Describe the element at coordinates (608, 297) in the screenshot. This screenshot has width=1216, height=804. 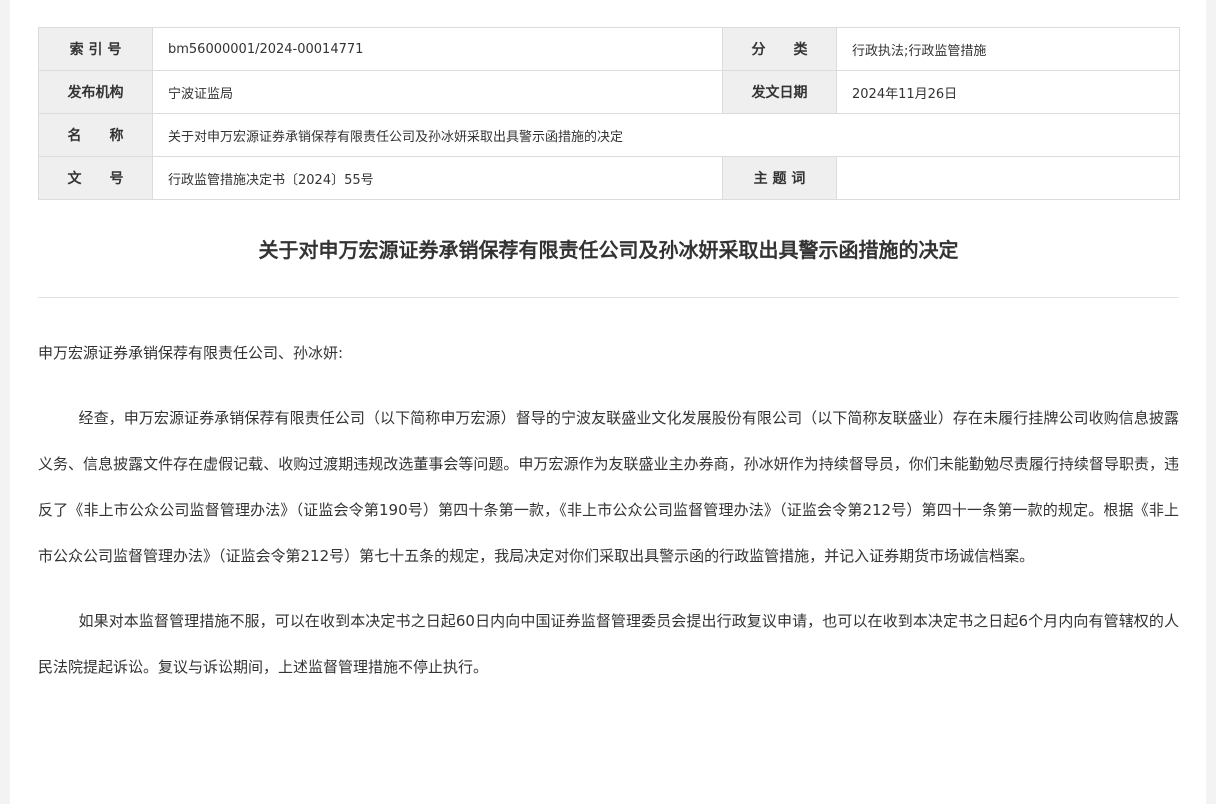
I see `title-divider` at that location.